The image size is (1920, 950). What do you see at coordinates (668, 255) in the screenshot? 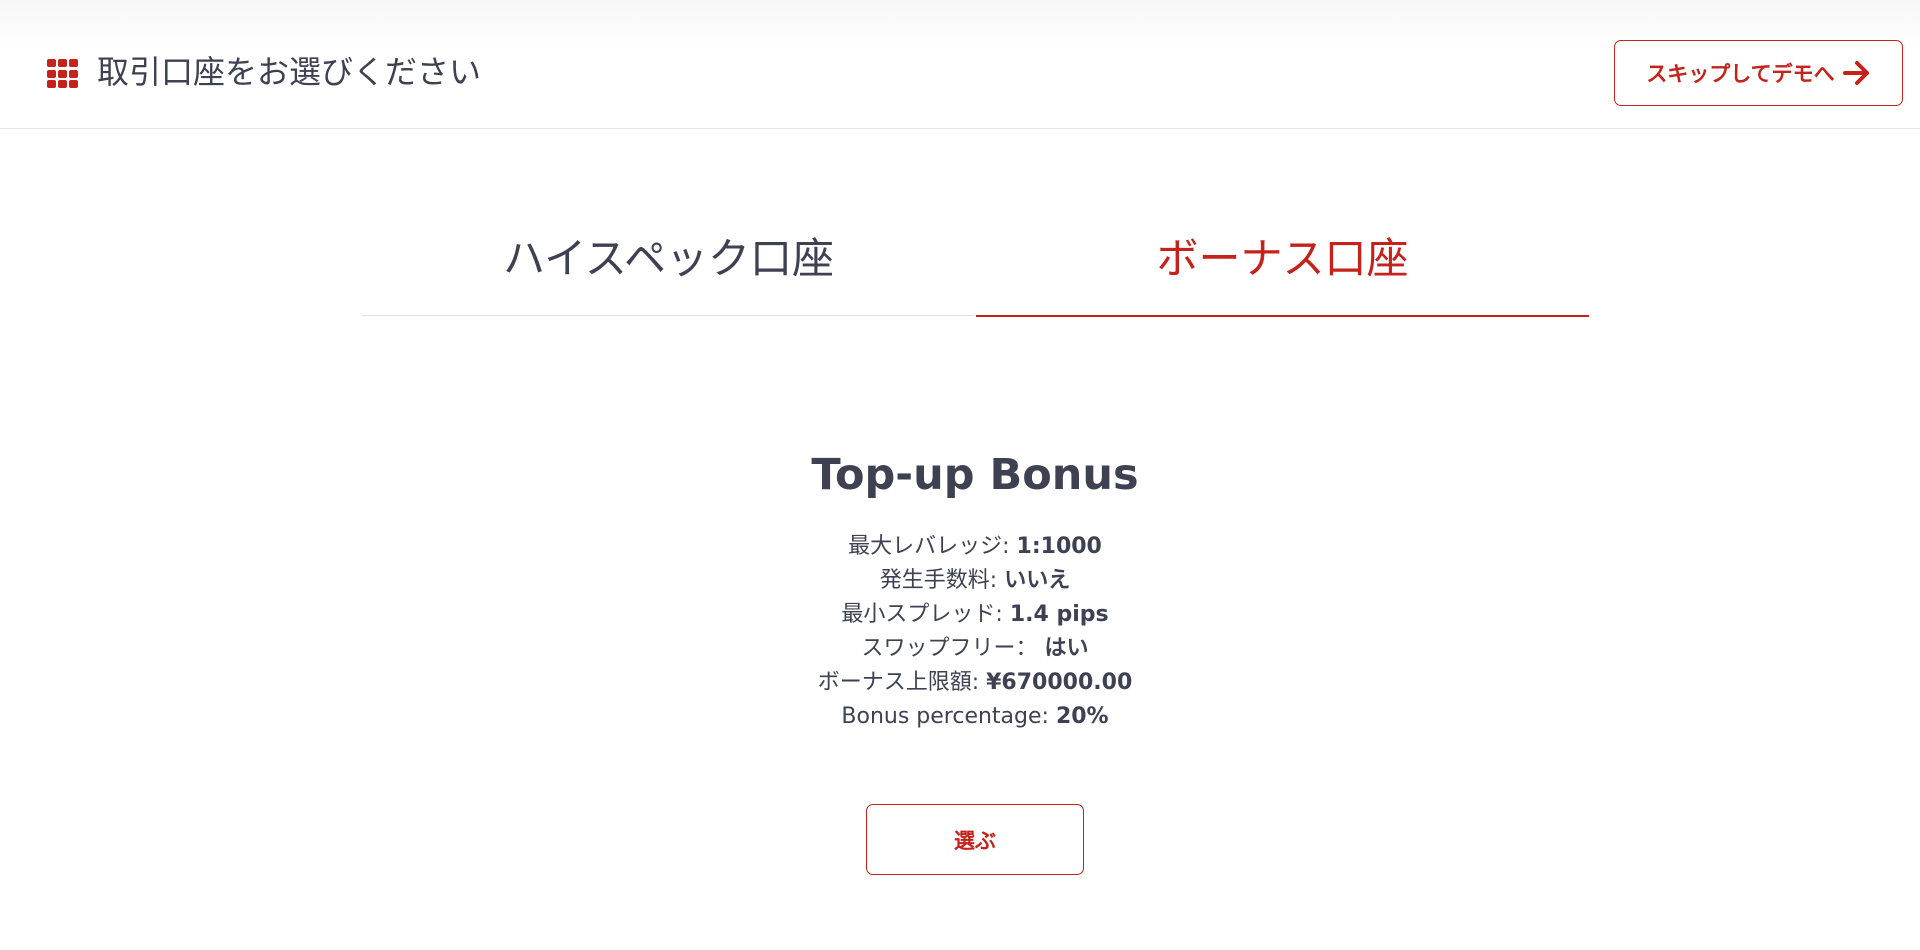
I see `tab-high-spec-account: ハイスペック口座` at bounding box center [668, 255].